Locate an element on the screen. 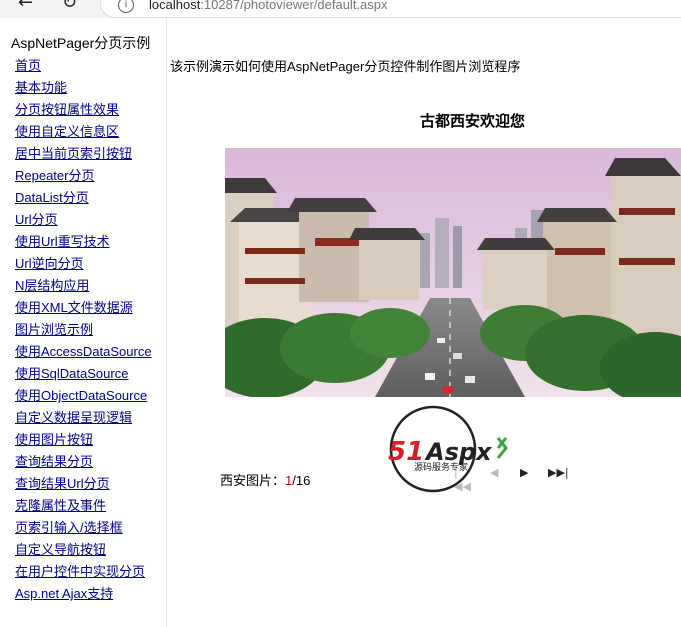 The image size is (681, 627). sidebar-item: 基本功能 is located at coordinates (83, 89).